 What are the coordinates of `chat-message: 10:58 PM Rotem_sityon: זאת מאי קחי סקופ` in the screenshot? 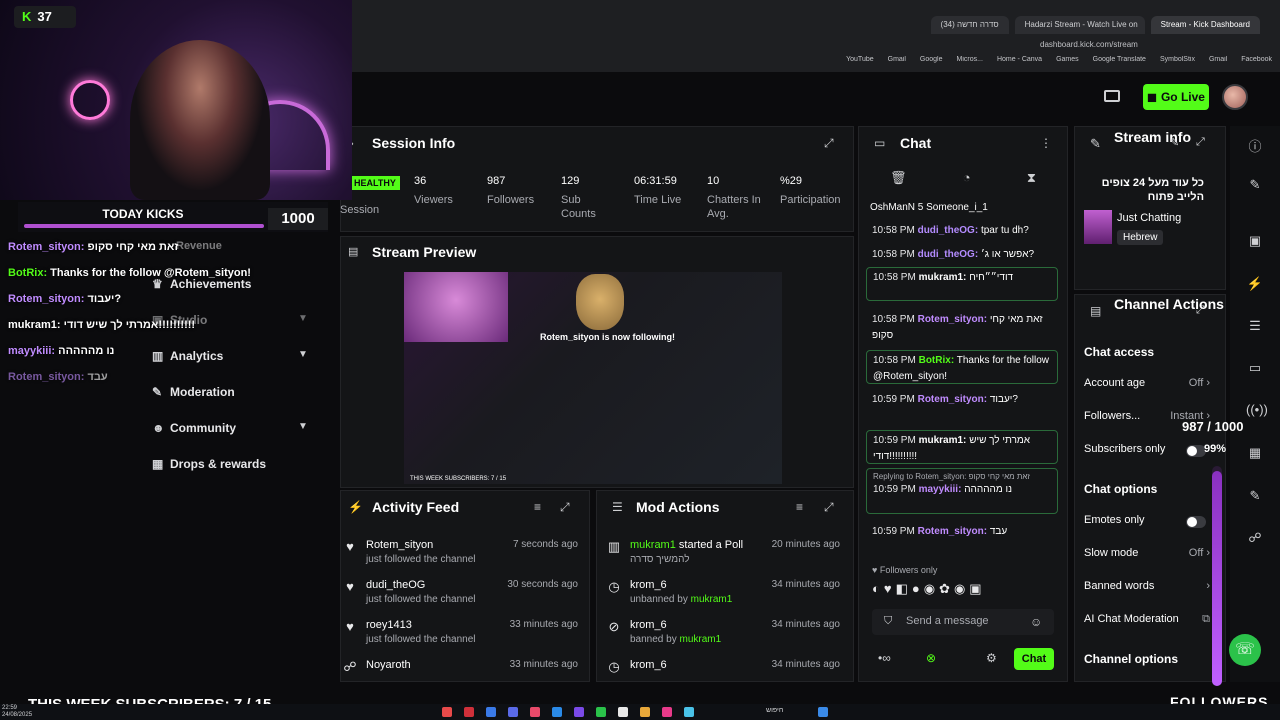 It's located at (962, 328).